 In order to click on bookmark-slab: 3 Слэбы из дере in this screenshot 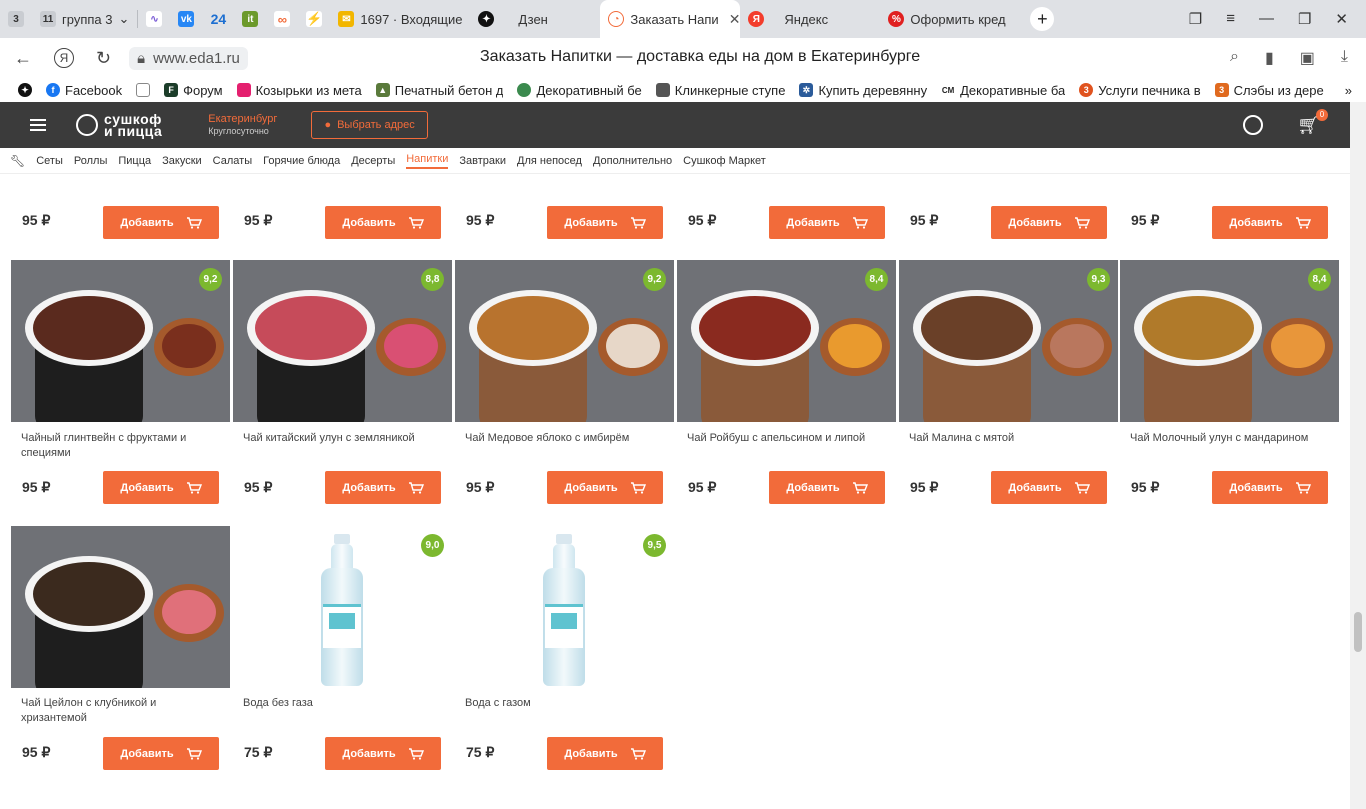, I will do `click(1269, 90)`.